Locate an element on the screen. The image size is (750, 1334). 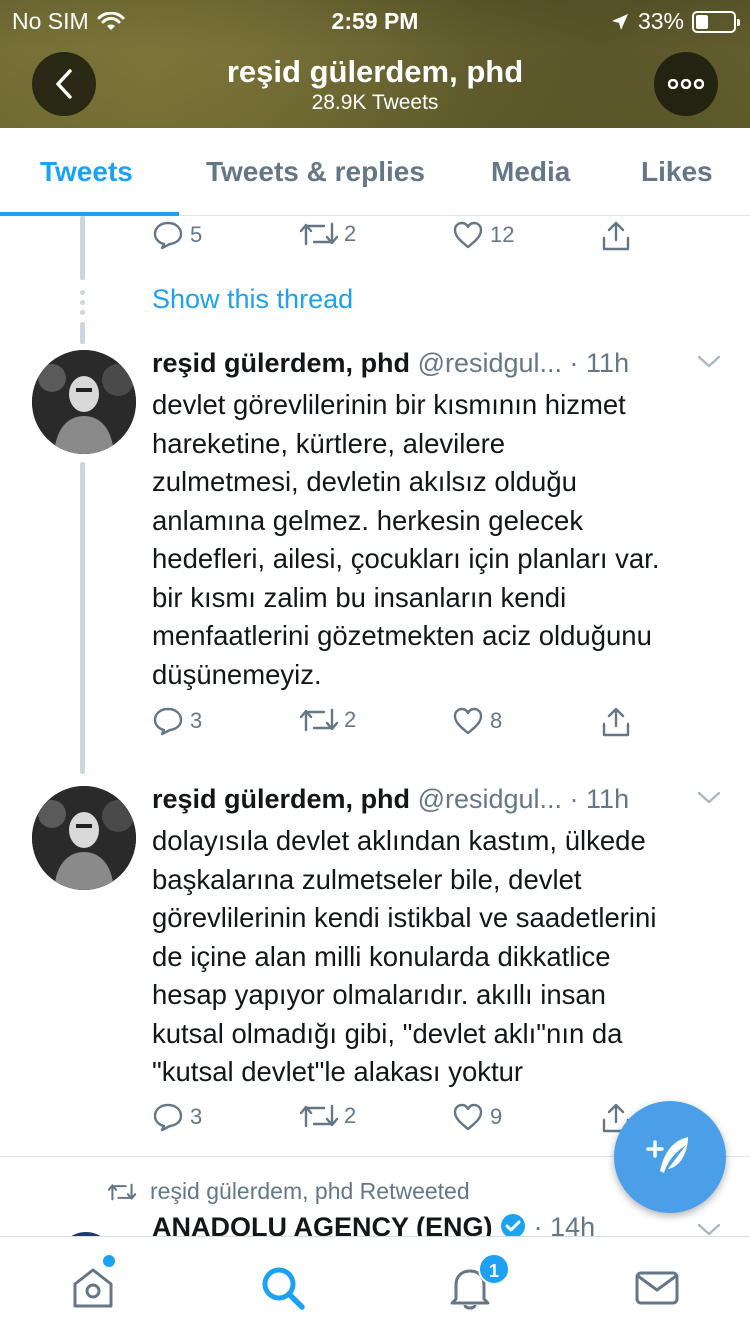
previous-tweet-actions: 5 2 12 is located at coordinates (402, 240).